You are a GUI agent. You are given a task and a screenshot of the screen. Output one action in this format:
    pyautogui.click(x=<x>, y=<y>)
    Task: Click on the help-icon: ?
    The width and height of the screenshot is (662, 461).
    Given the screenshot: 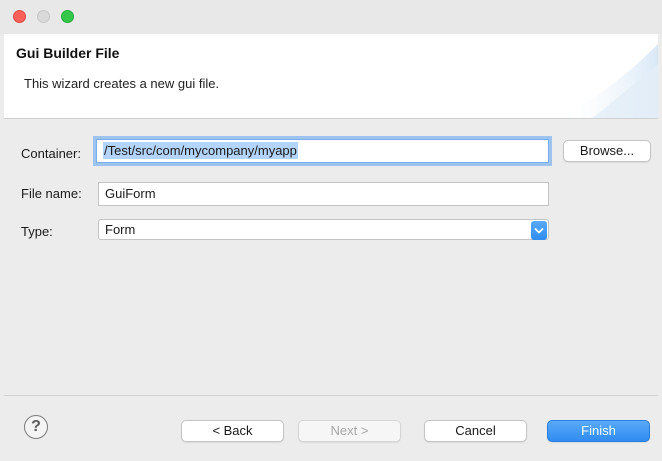 What is the action you would take?
    pyautogui.click(x=36, y=427)
    